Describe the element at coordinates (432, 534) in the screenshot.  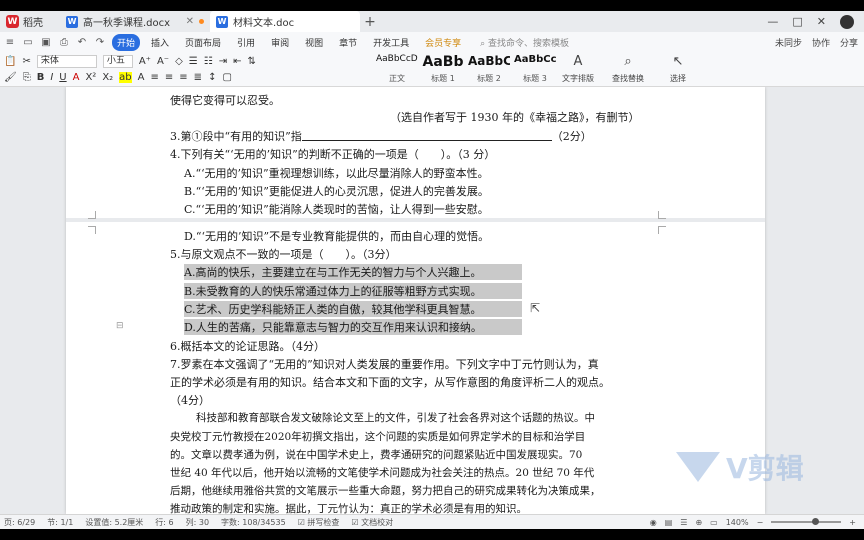
I see `bottom-black-band` at that location.